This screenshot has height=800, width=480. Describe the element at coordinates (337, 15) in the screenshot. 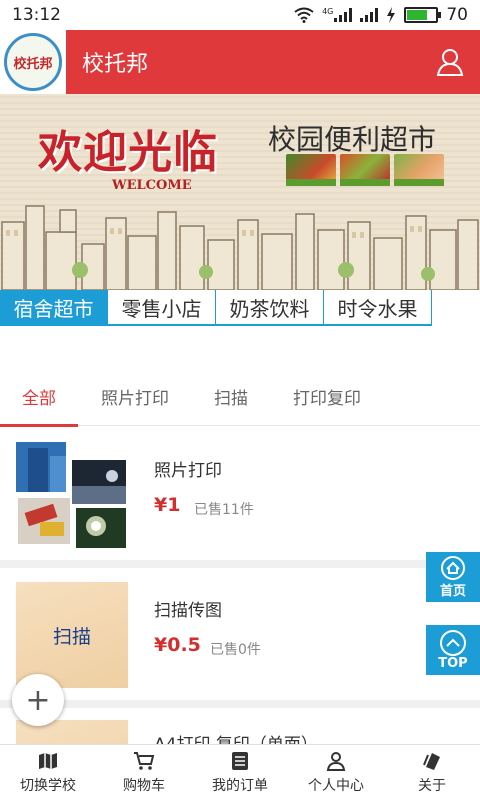

I see `cell-signal-4g-icon: 4G` at that location.